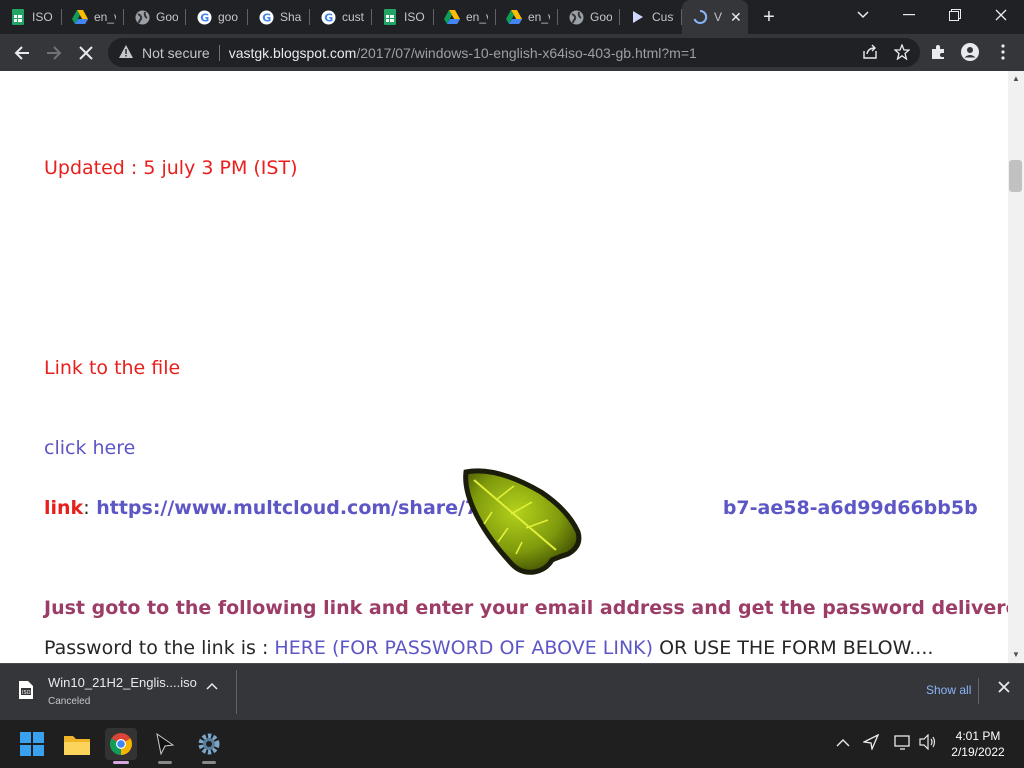  I want to click on svg-text: ISO, so click(26, 693).